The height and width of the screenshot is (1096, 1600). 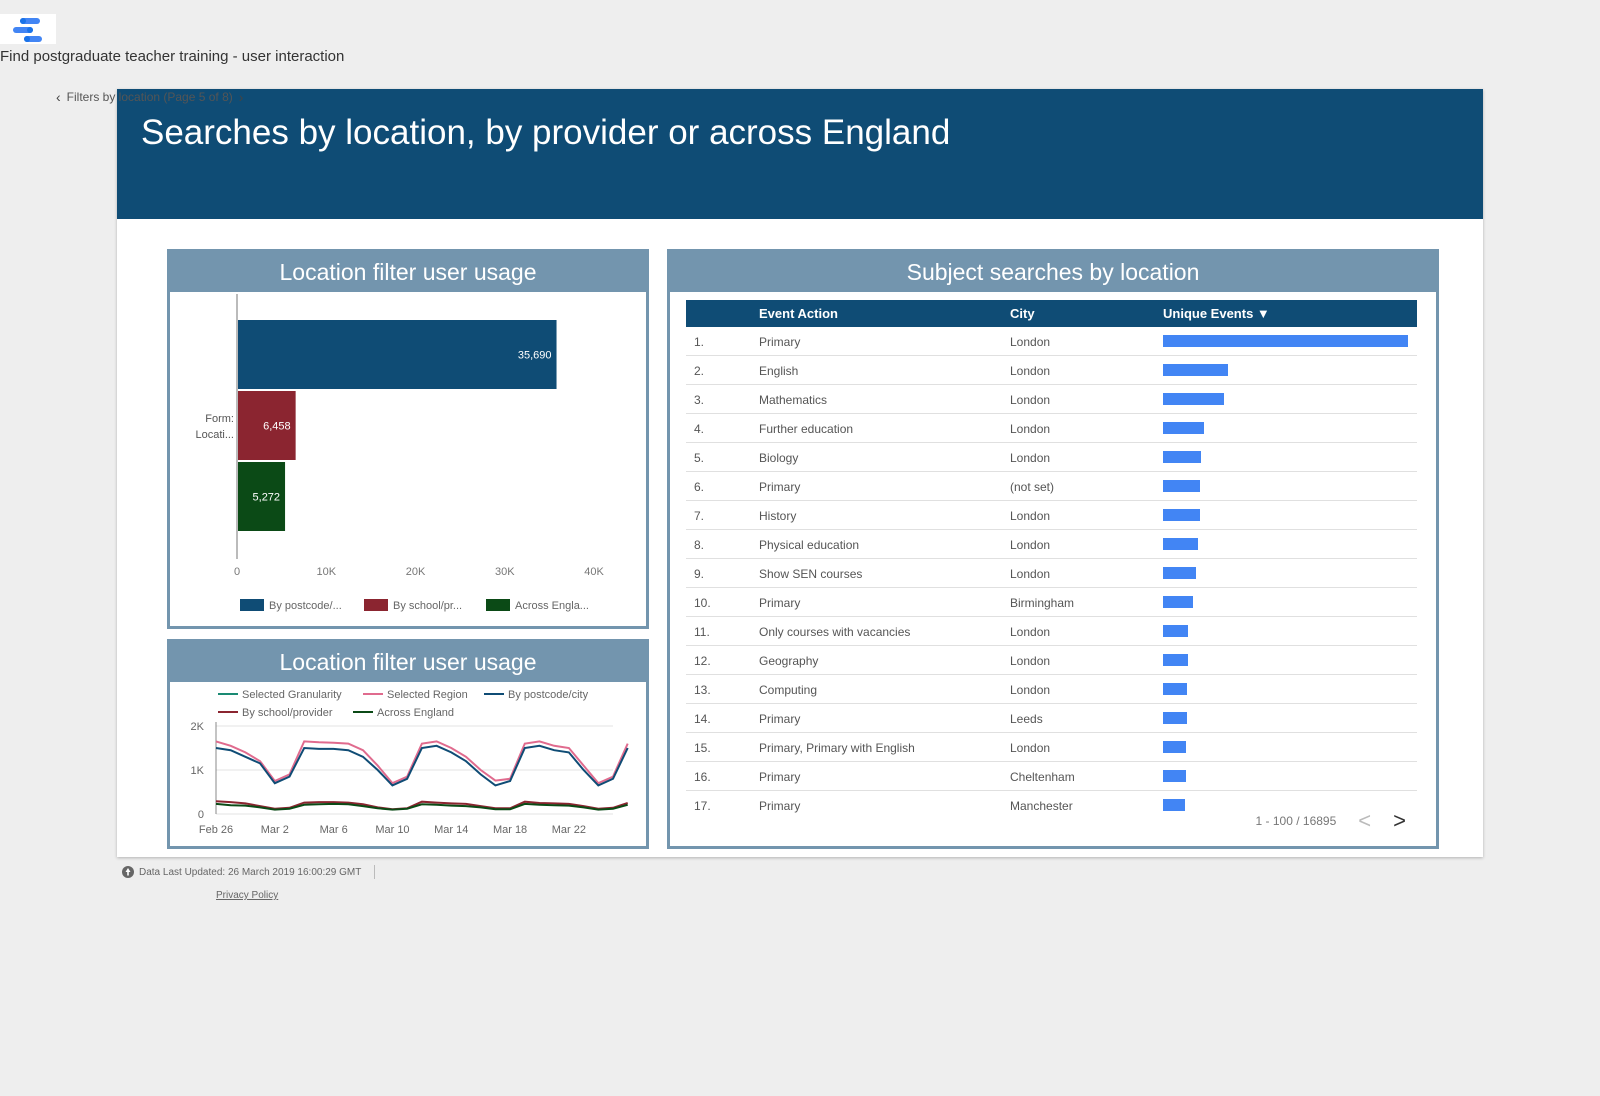 I want to click on table-row: 5. Biology London, so click(x=1051, y=457).